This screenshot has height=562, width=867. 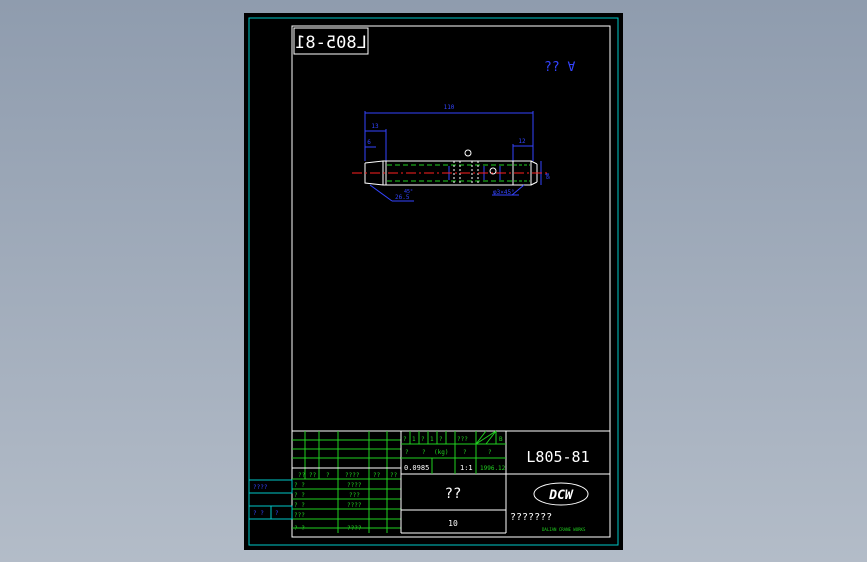 I want to click on sign-role-2: ? ?, so click(x=299, y=505).